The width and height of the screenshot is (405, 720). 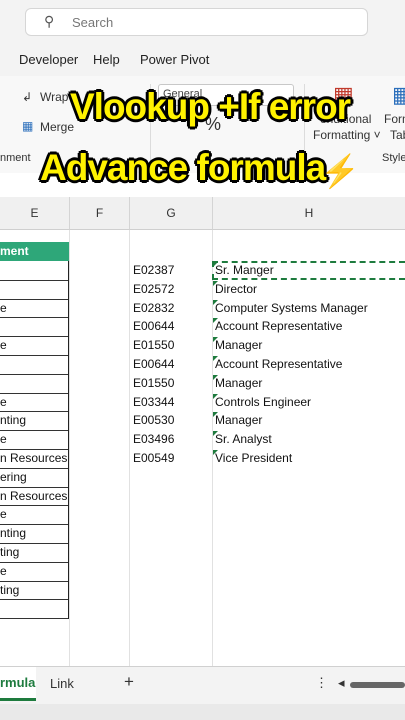 I want to click on merge-icon: ▦, so click(x=27, y=126).